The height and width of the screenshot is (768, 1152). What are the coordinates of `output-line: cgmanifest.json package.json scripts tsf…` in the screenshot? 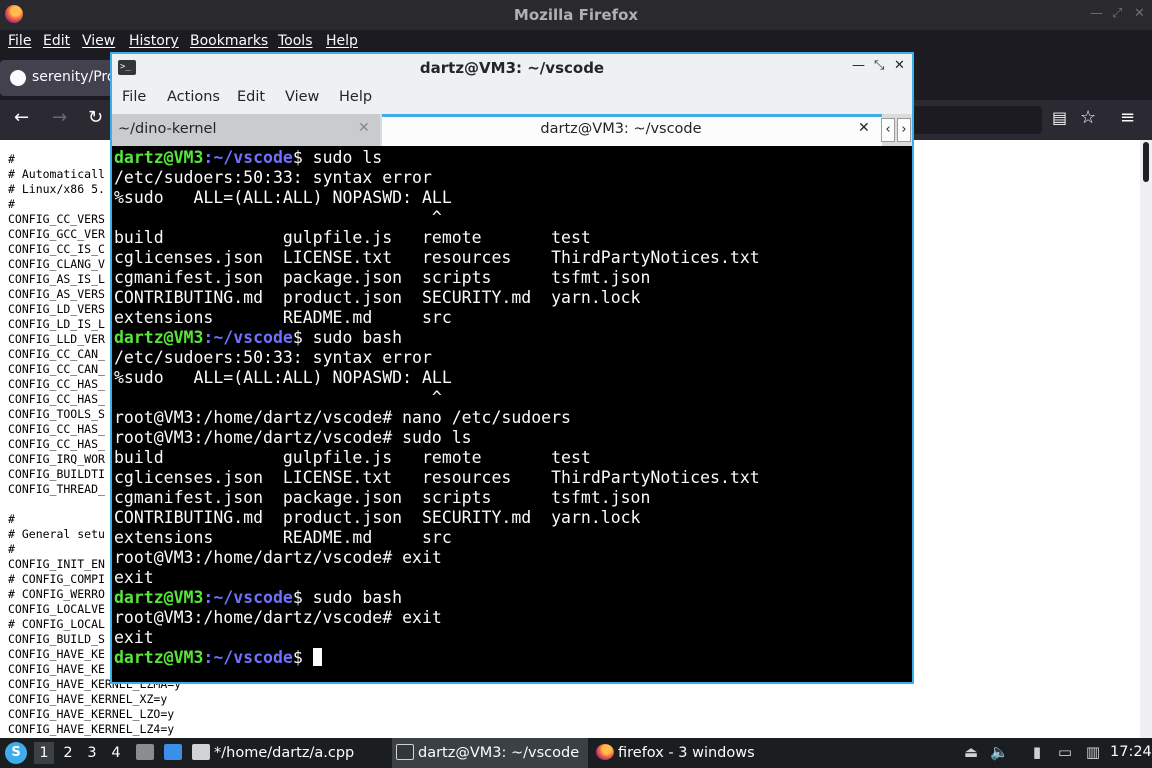 It's located at (382, 497).